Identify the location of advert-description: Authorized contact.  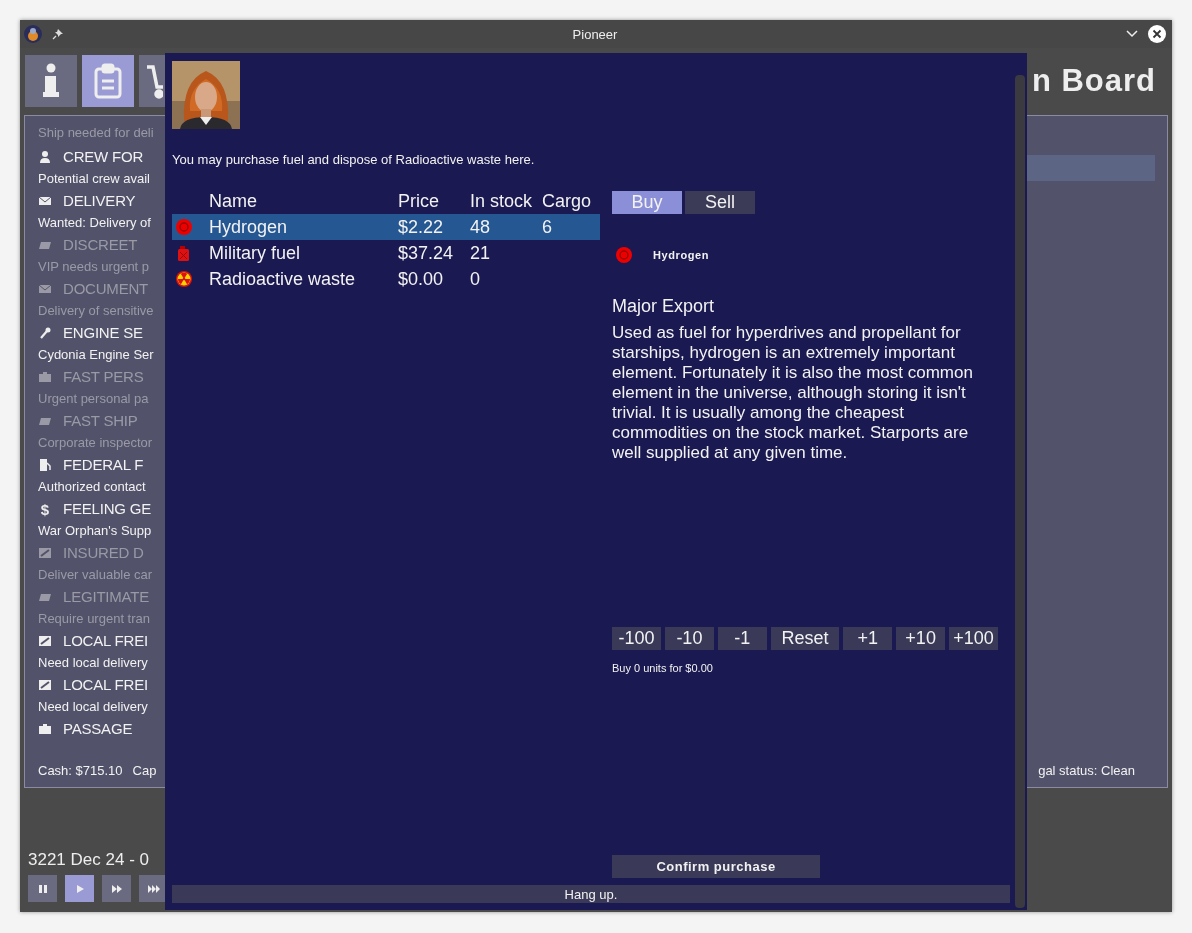
(92, 487).